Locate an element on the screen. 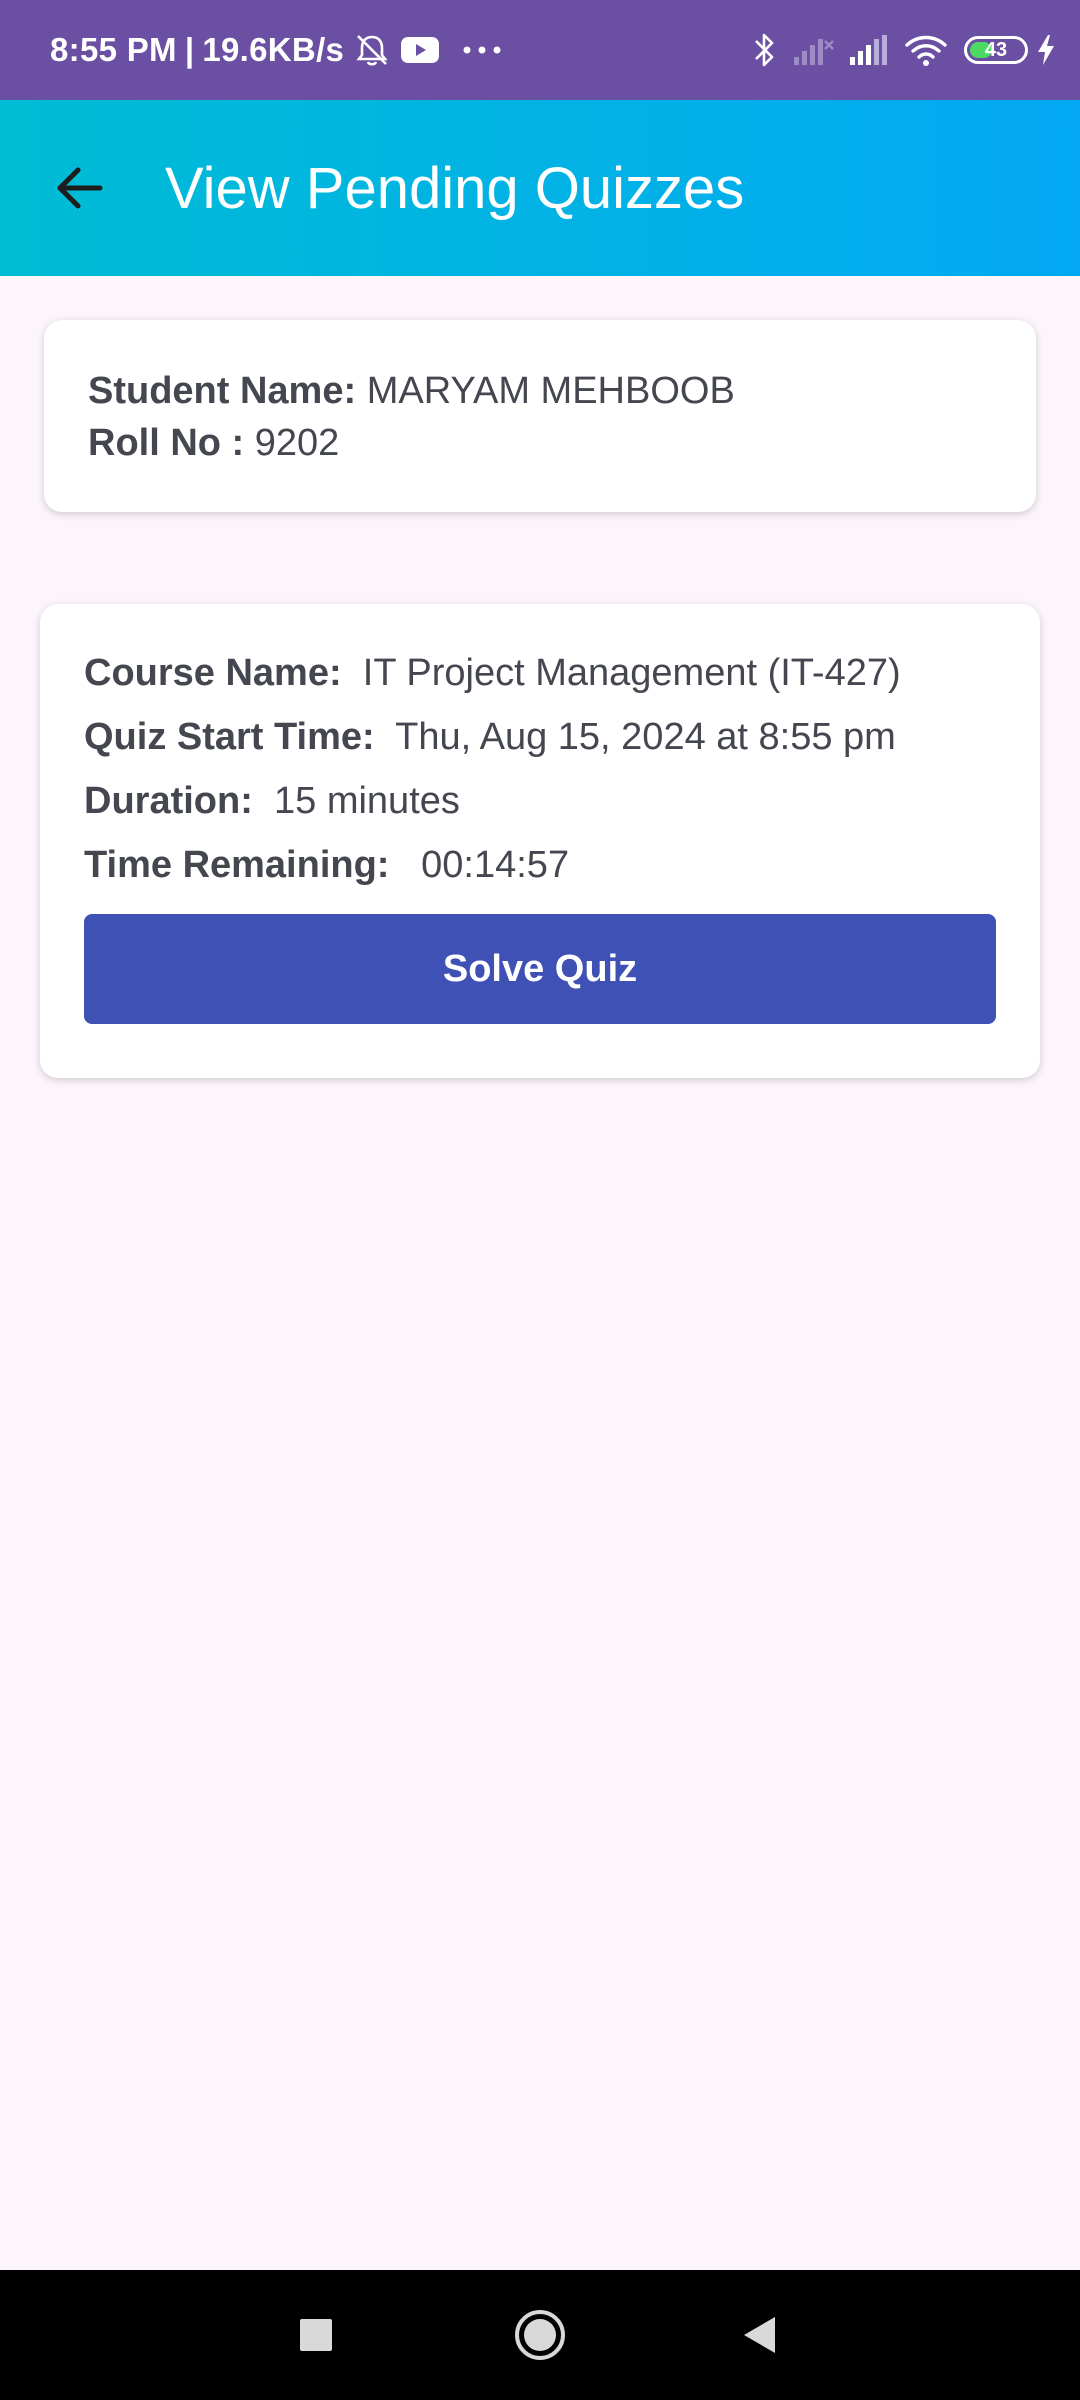 The height and width of the screenshot is (2400, 1080). home-button is located at coordinates (540, 2335).